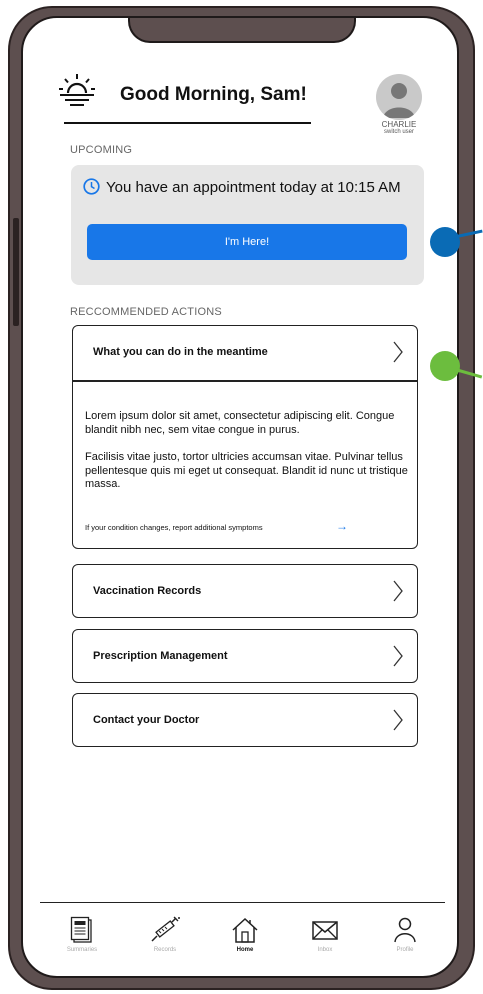  Describe the element at coordinates (146, 720) in the screenshot. I see `card-title: Contact your Doctor` at that location.